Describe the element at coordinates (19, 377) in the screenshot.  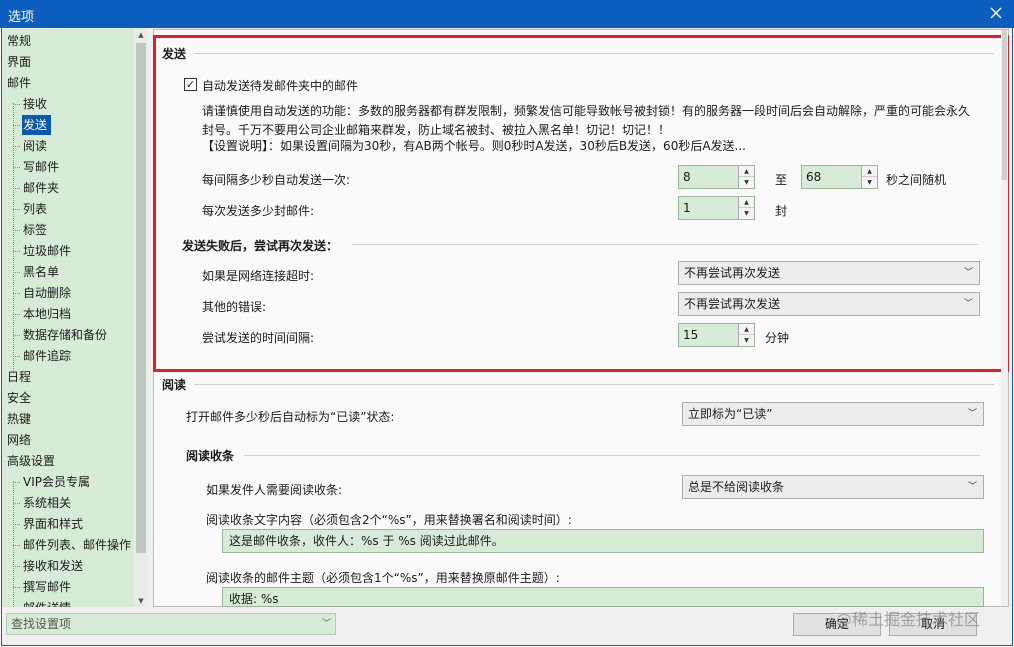
I see `sidebar-item-calendar: 日程` at that location.